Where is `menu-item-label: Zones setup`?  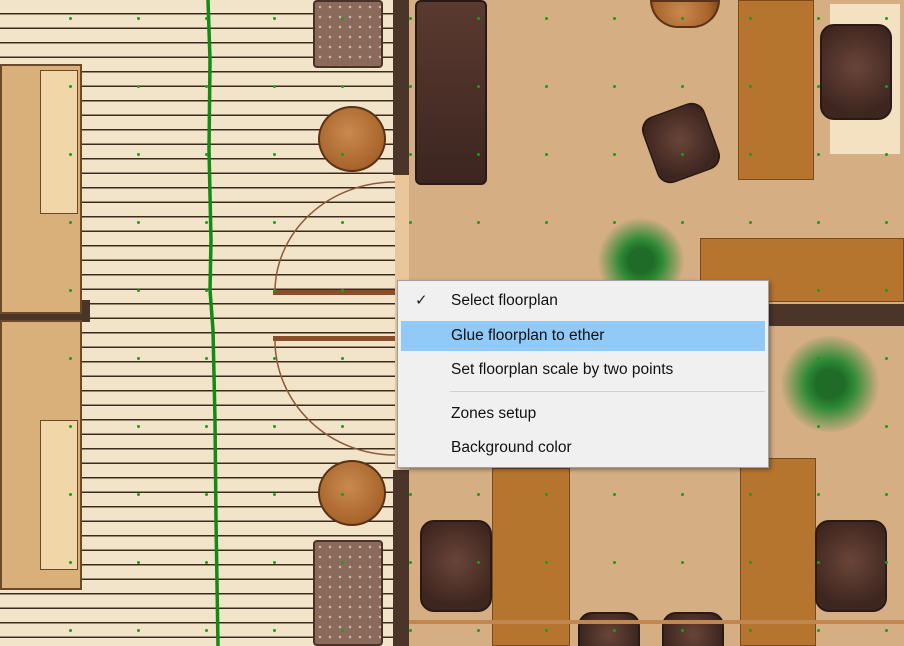
menu-item-label: Zones setup is located at coordinates (494, 413).